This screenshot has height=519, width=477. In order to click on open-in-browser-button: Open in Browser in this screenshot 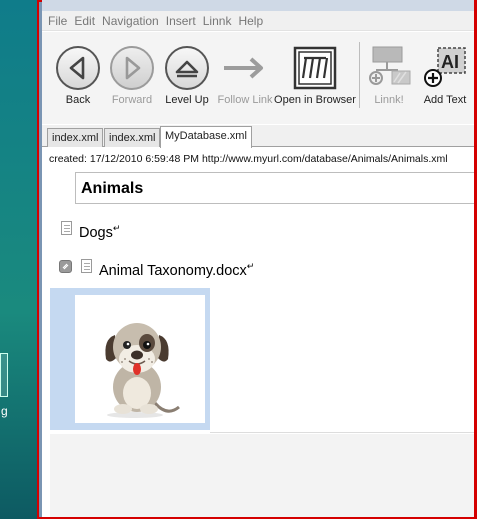, I will do `click(315, 76)`.